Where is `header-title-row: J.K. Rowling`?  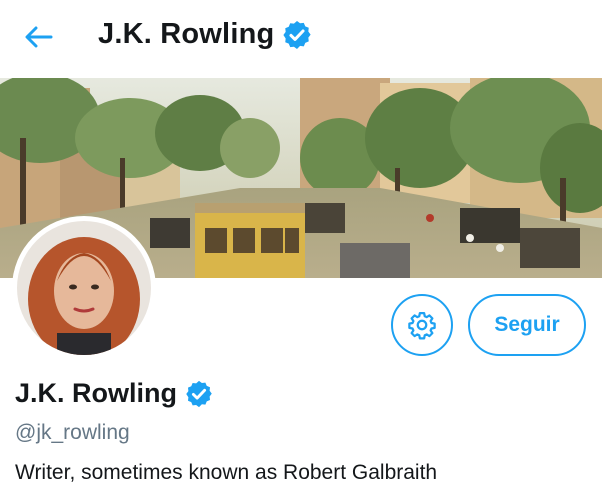 header-title-row: J.K. Rowling is located at coordinates (205, 34).